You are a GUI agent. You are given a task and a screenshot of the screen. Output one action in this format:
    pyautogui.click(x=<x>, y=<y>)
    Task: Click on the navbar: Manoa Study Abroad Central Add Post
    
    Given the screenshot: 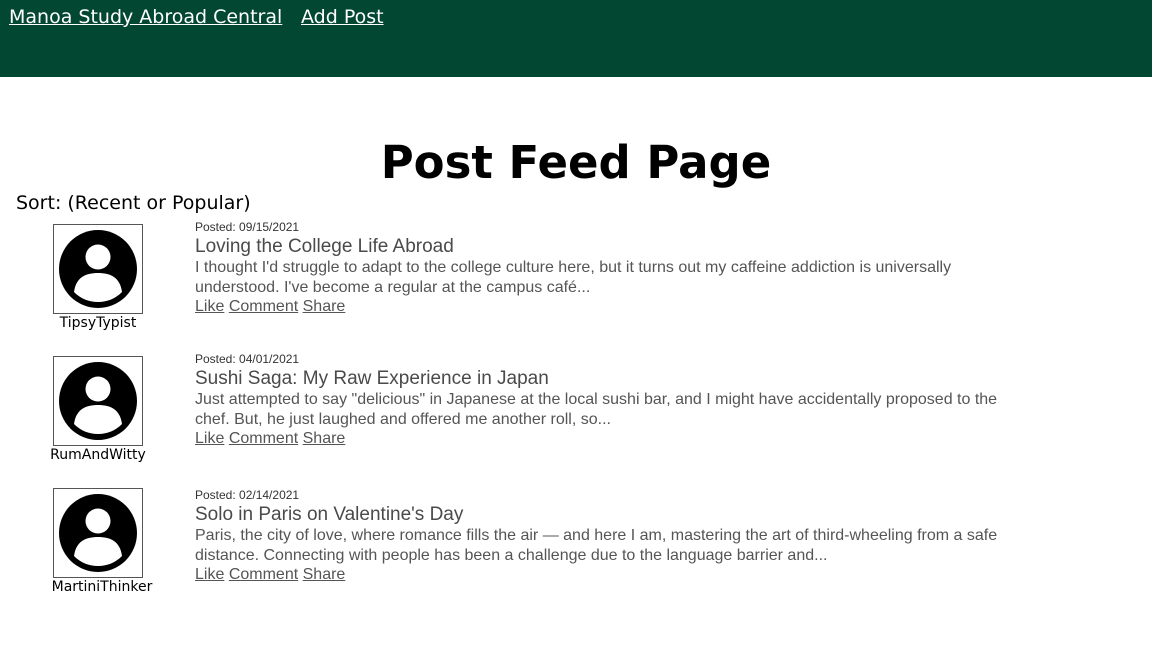 What is the action you would take?
    pyautogui.click(x=576, y=38)
    